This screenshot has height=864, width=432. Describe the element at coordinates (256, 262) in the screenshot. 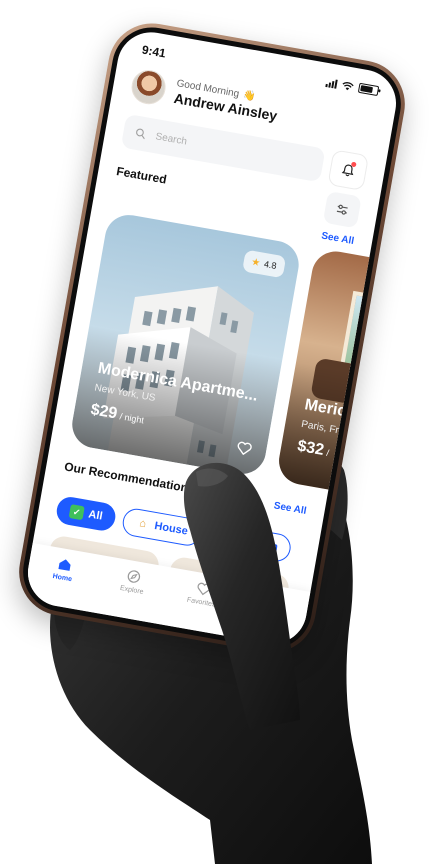

I see `star-icon: ★` at that location.